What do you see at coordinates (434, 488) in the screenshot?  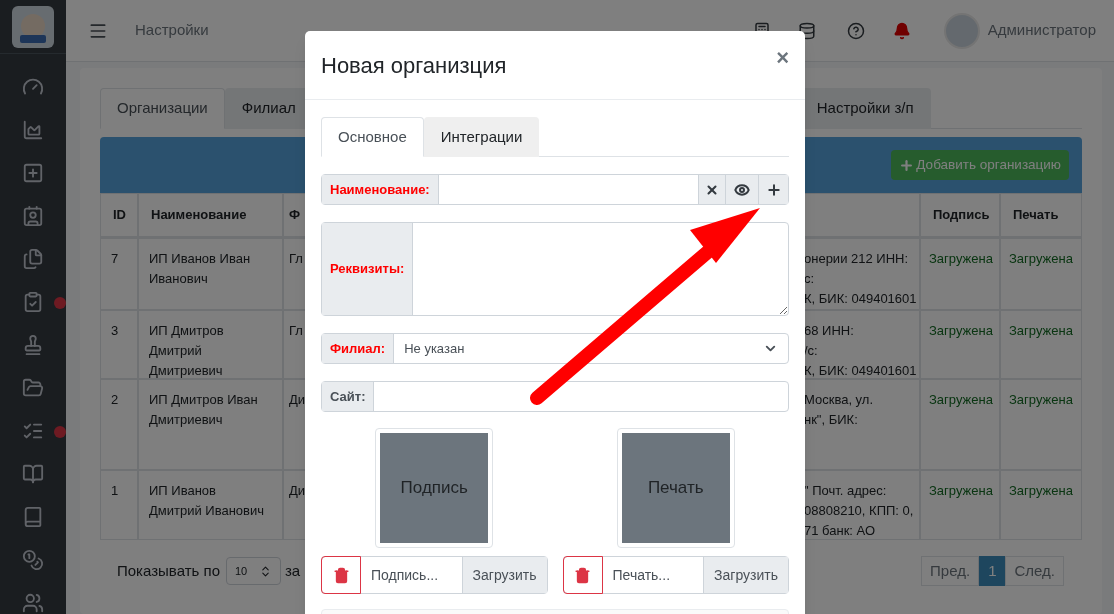 I see `placeholder-caption: Подпись` at bounding box center [434, 488].